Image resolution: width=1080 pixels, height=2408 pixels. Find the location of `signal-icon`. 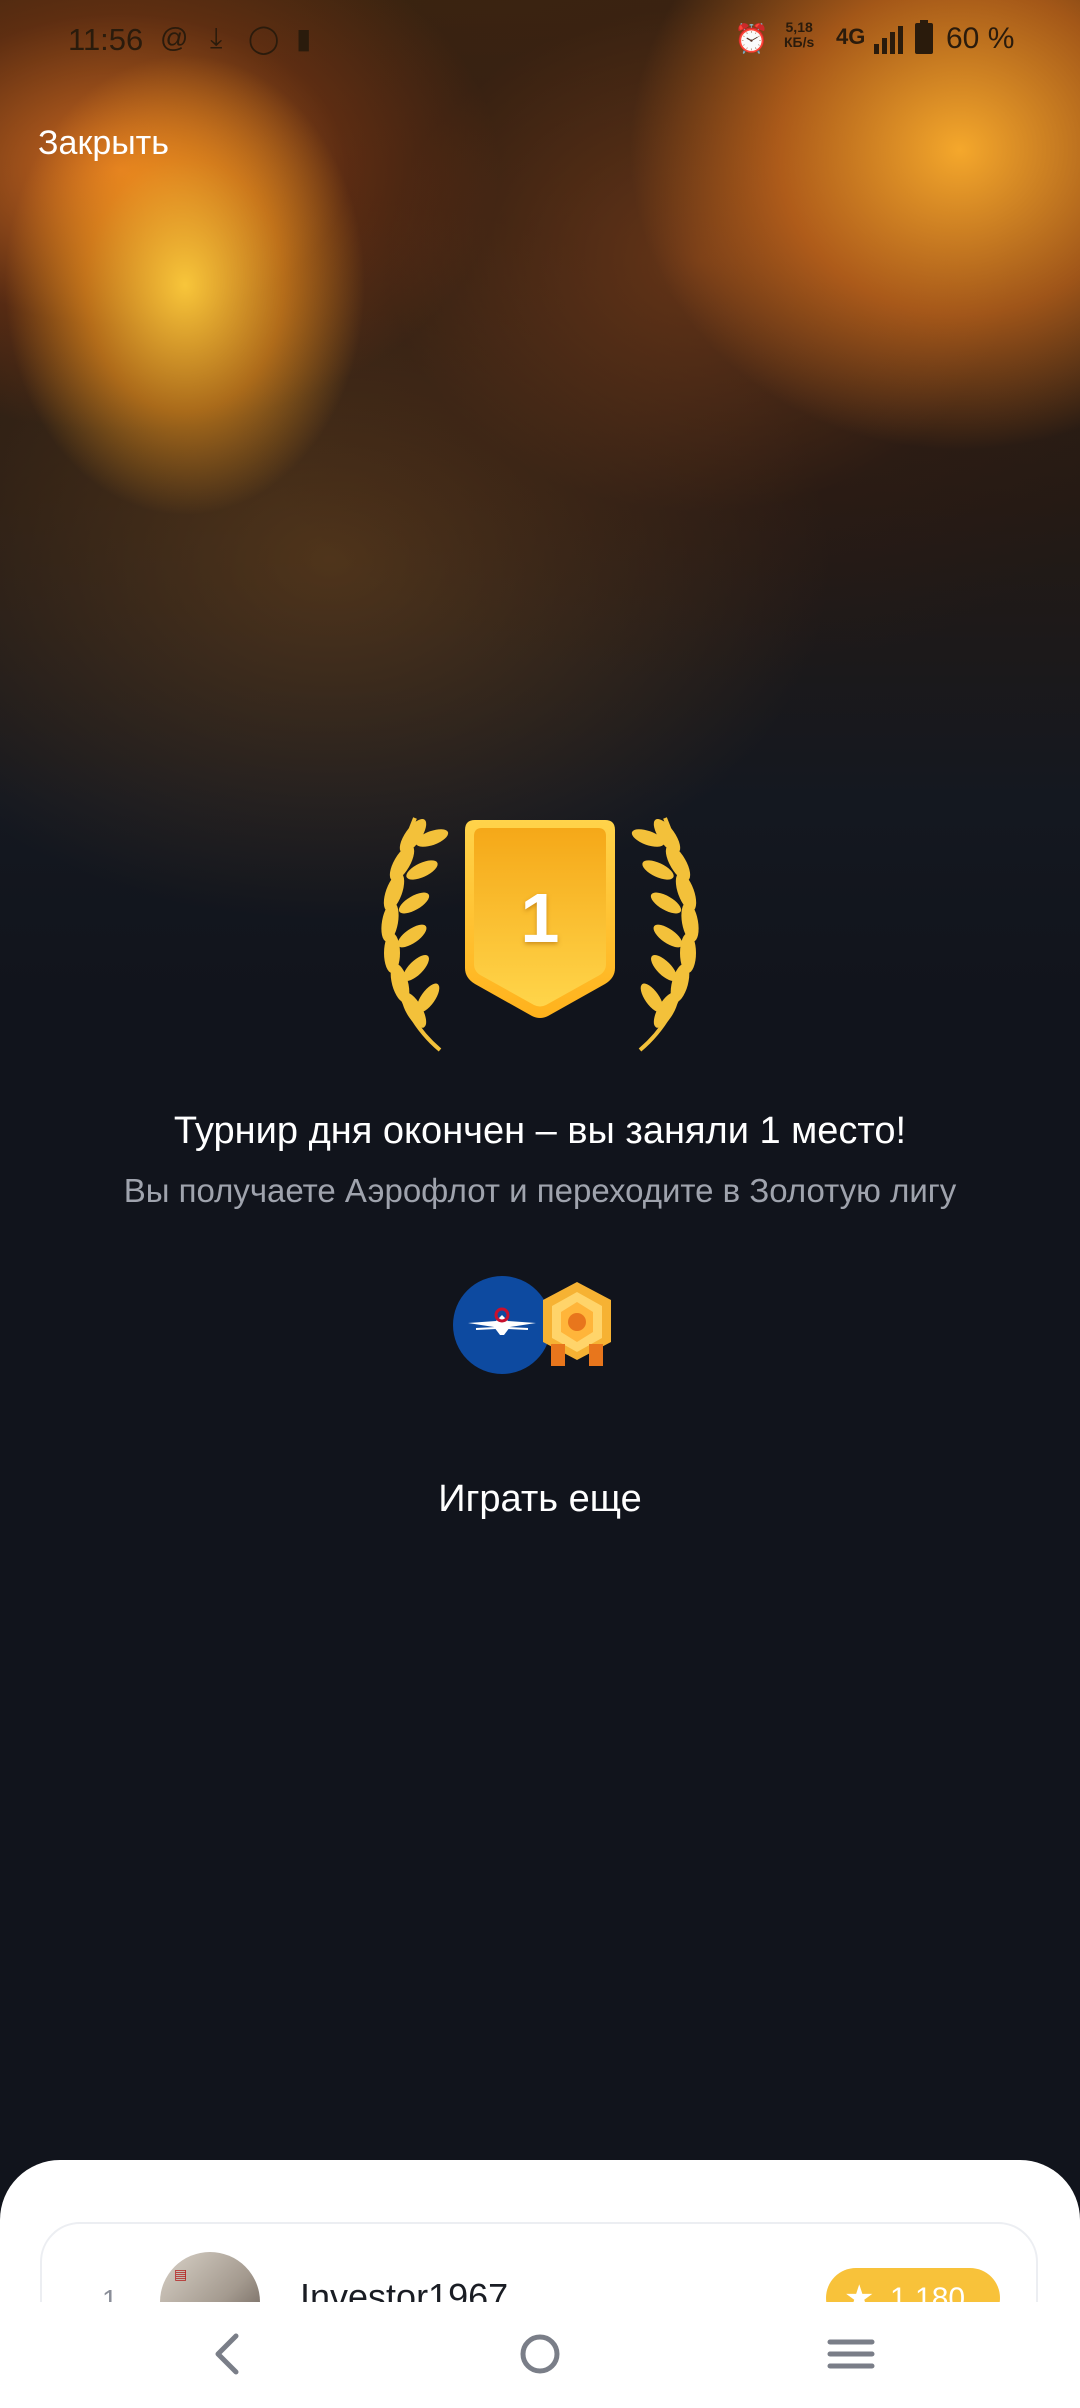

signal-icon is located at coordinates (888, 40).